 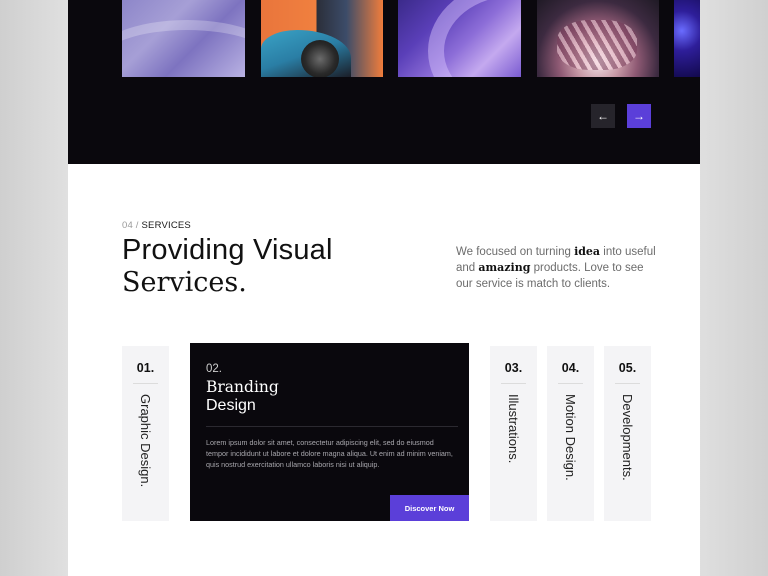 What do you see at coordinates (429, 508) in the screenshot?
I see `discover-now-button: Discover Now` at bounding box center [429, 508].